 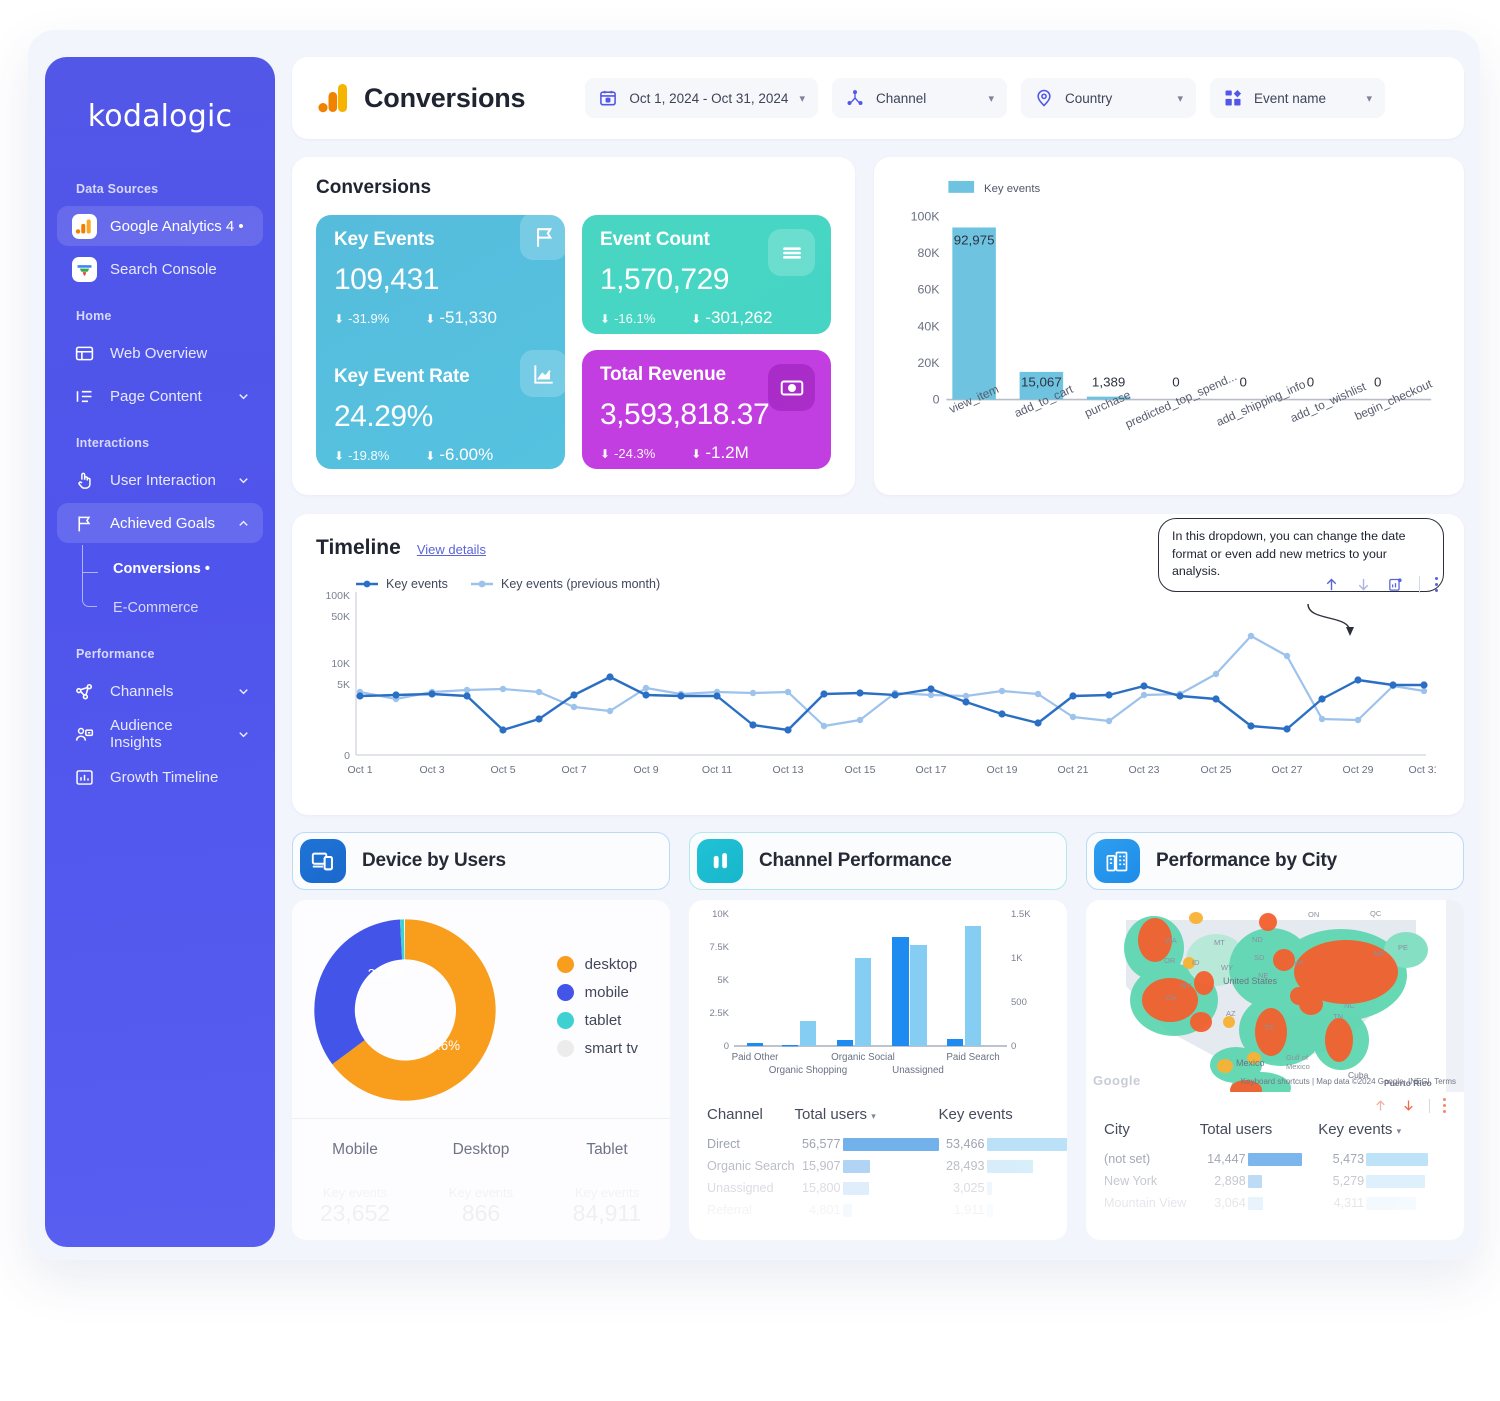 What do you see at coordinates (706, 274) in the screenshot?
I see `kpi-event-count: Event Count 1,570,729 ⬇ -16.1% ⬇ -301,262` at bounding box center [706, 274].